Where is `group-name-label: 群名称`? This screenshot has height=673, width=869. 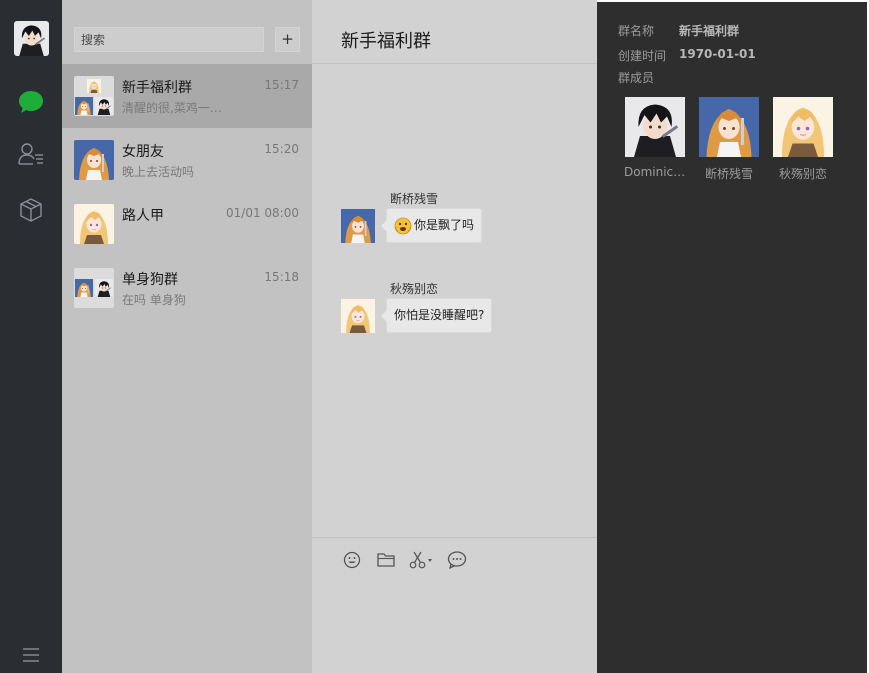
group-name-label: 群名称 is located at coordinates (636, 31).